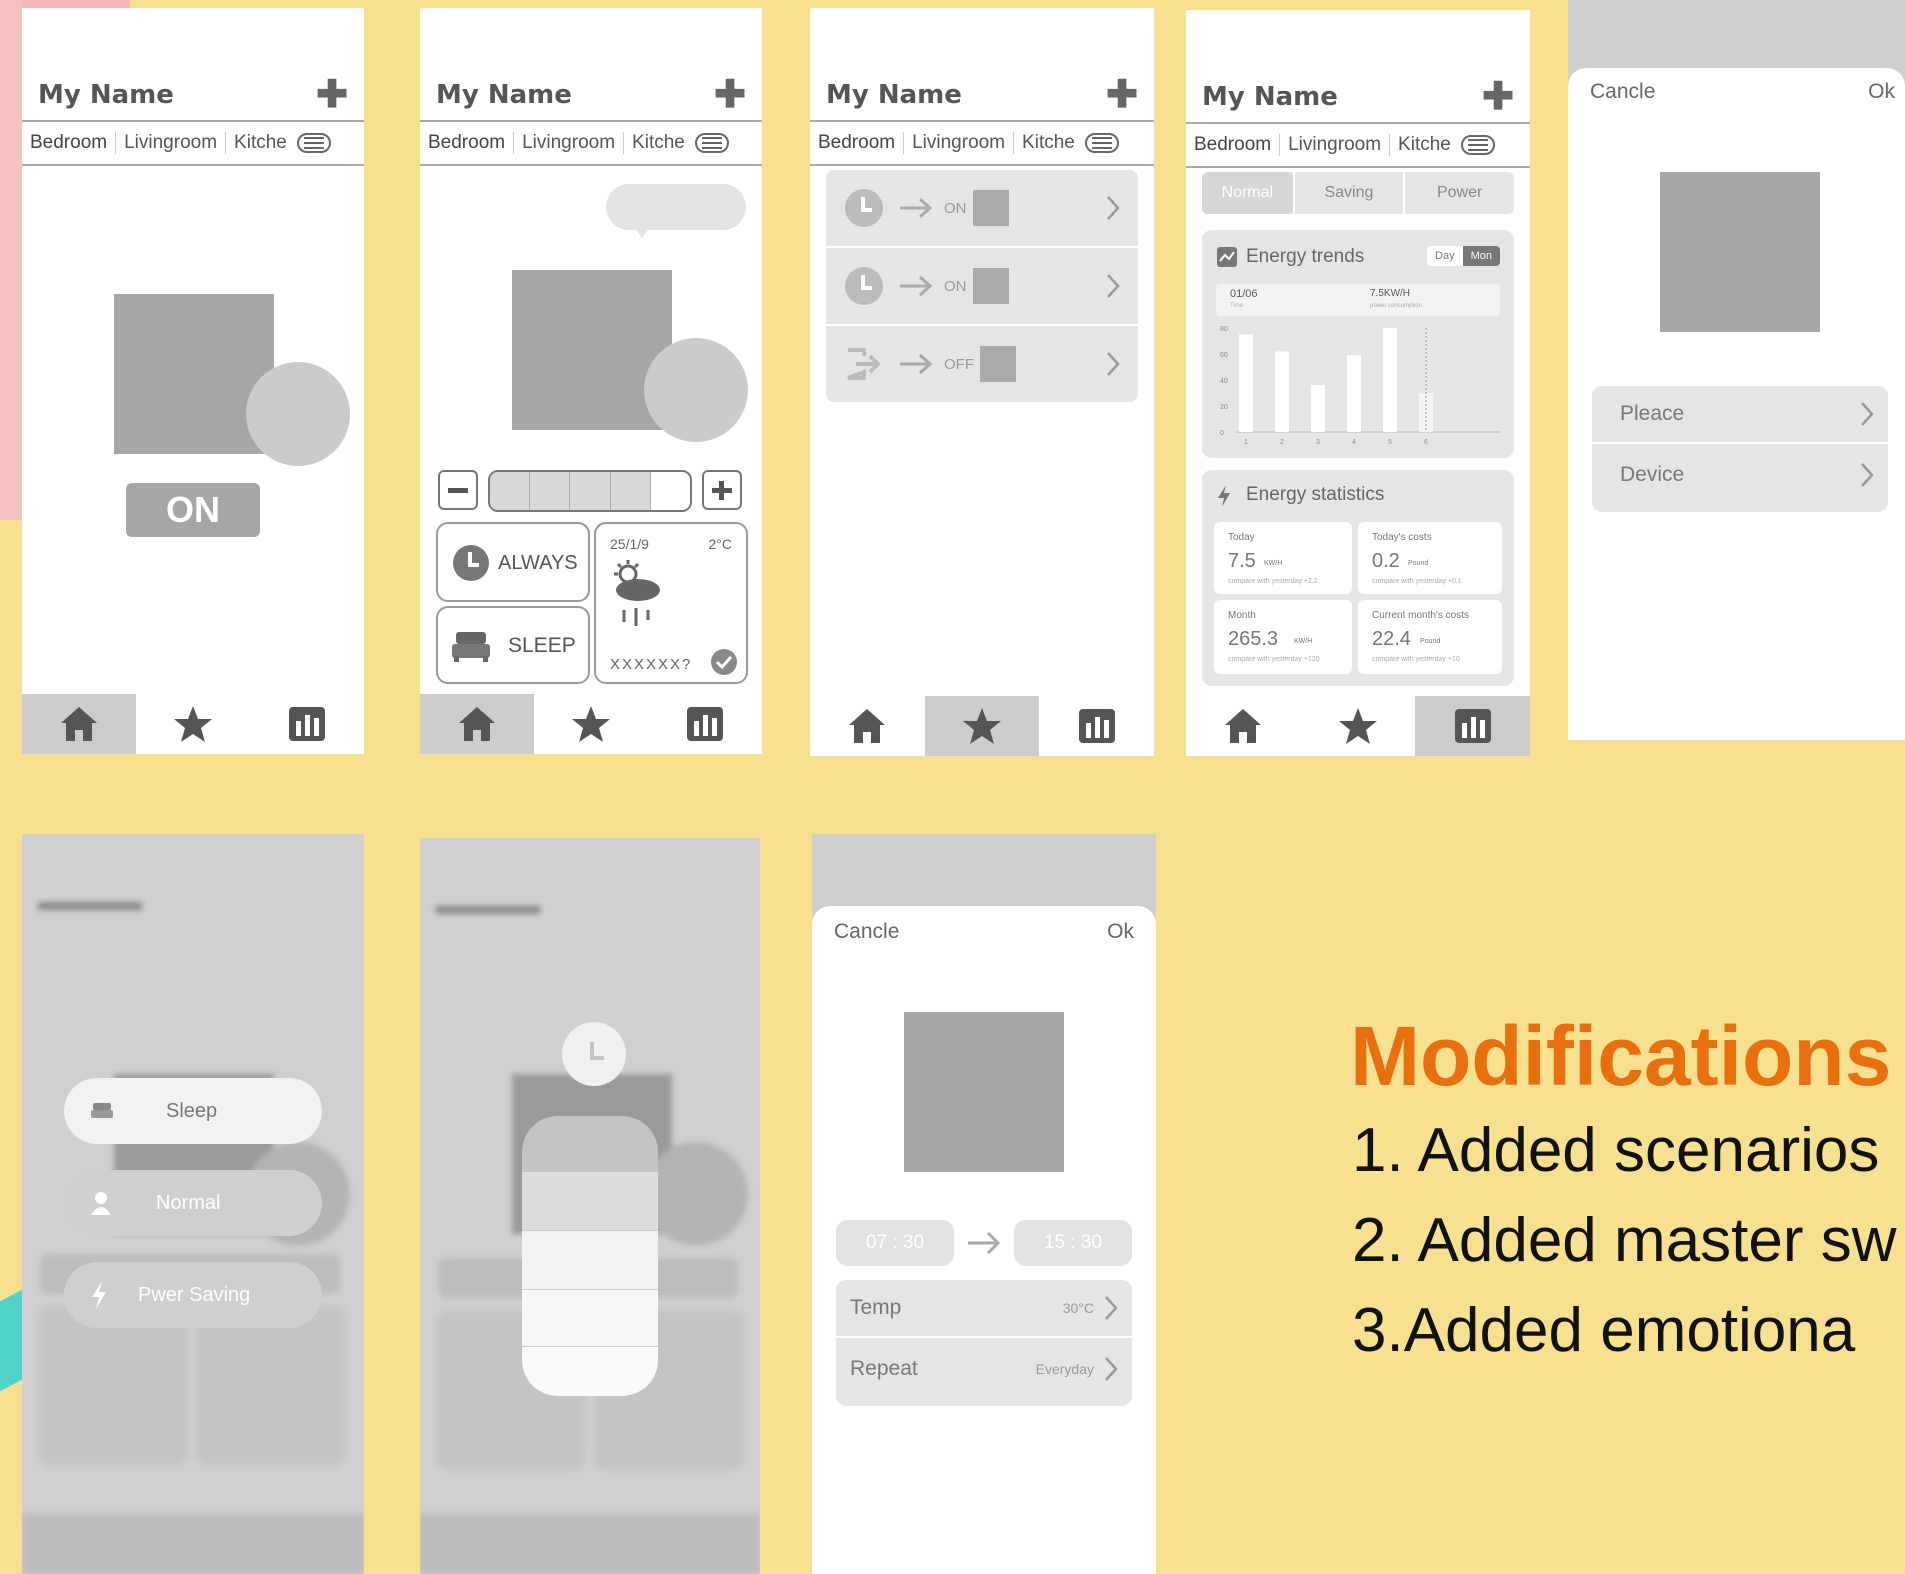  Describe the element at coordinates (193, 1203) in the screenshot. I see `scene-normal: Normal` at that location.